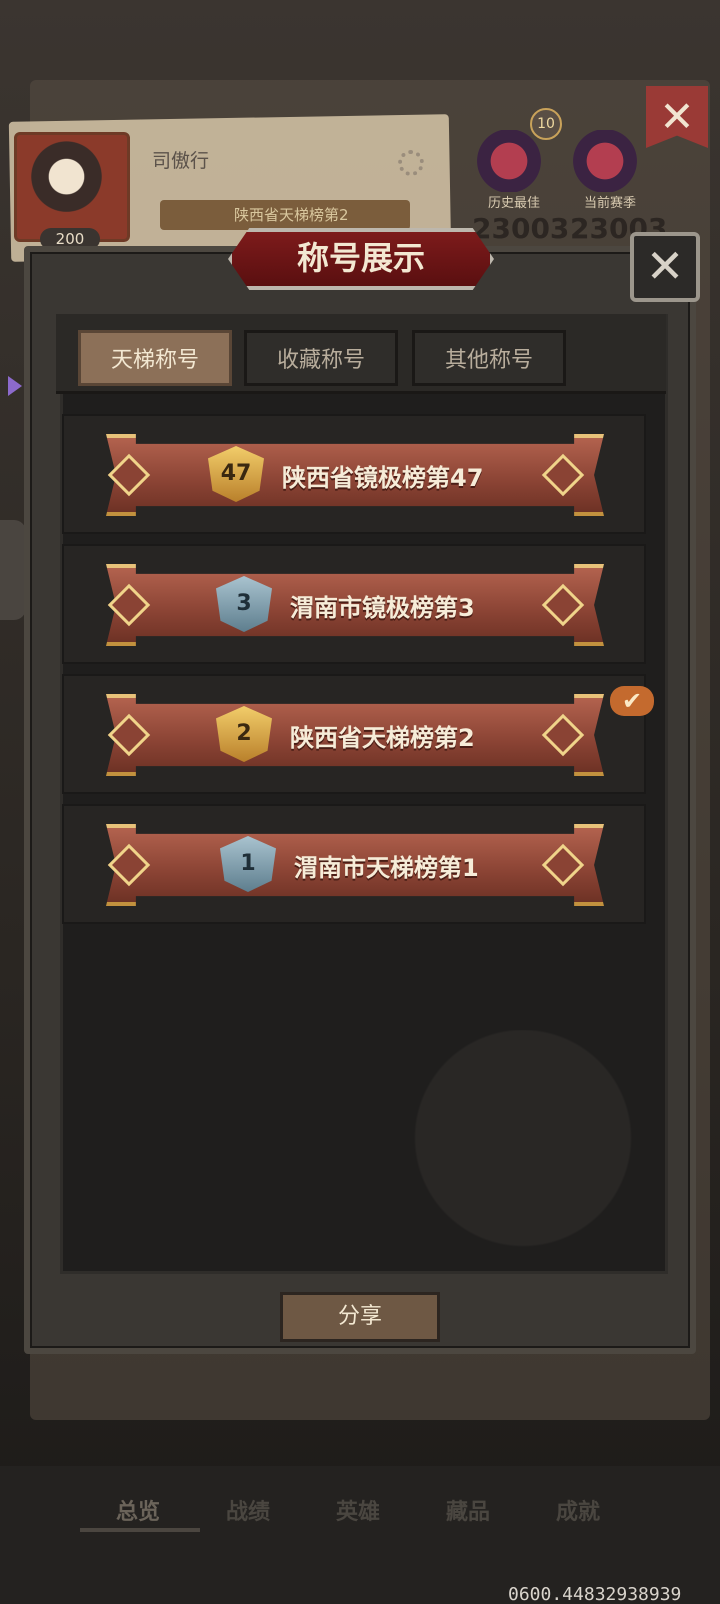 Image resolution: width=720 pixels, height=1604 pixels. Describe the element at coordinates (546, 124) in the screenshot. I see `season-rank-crown: 10` at that location.